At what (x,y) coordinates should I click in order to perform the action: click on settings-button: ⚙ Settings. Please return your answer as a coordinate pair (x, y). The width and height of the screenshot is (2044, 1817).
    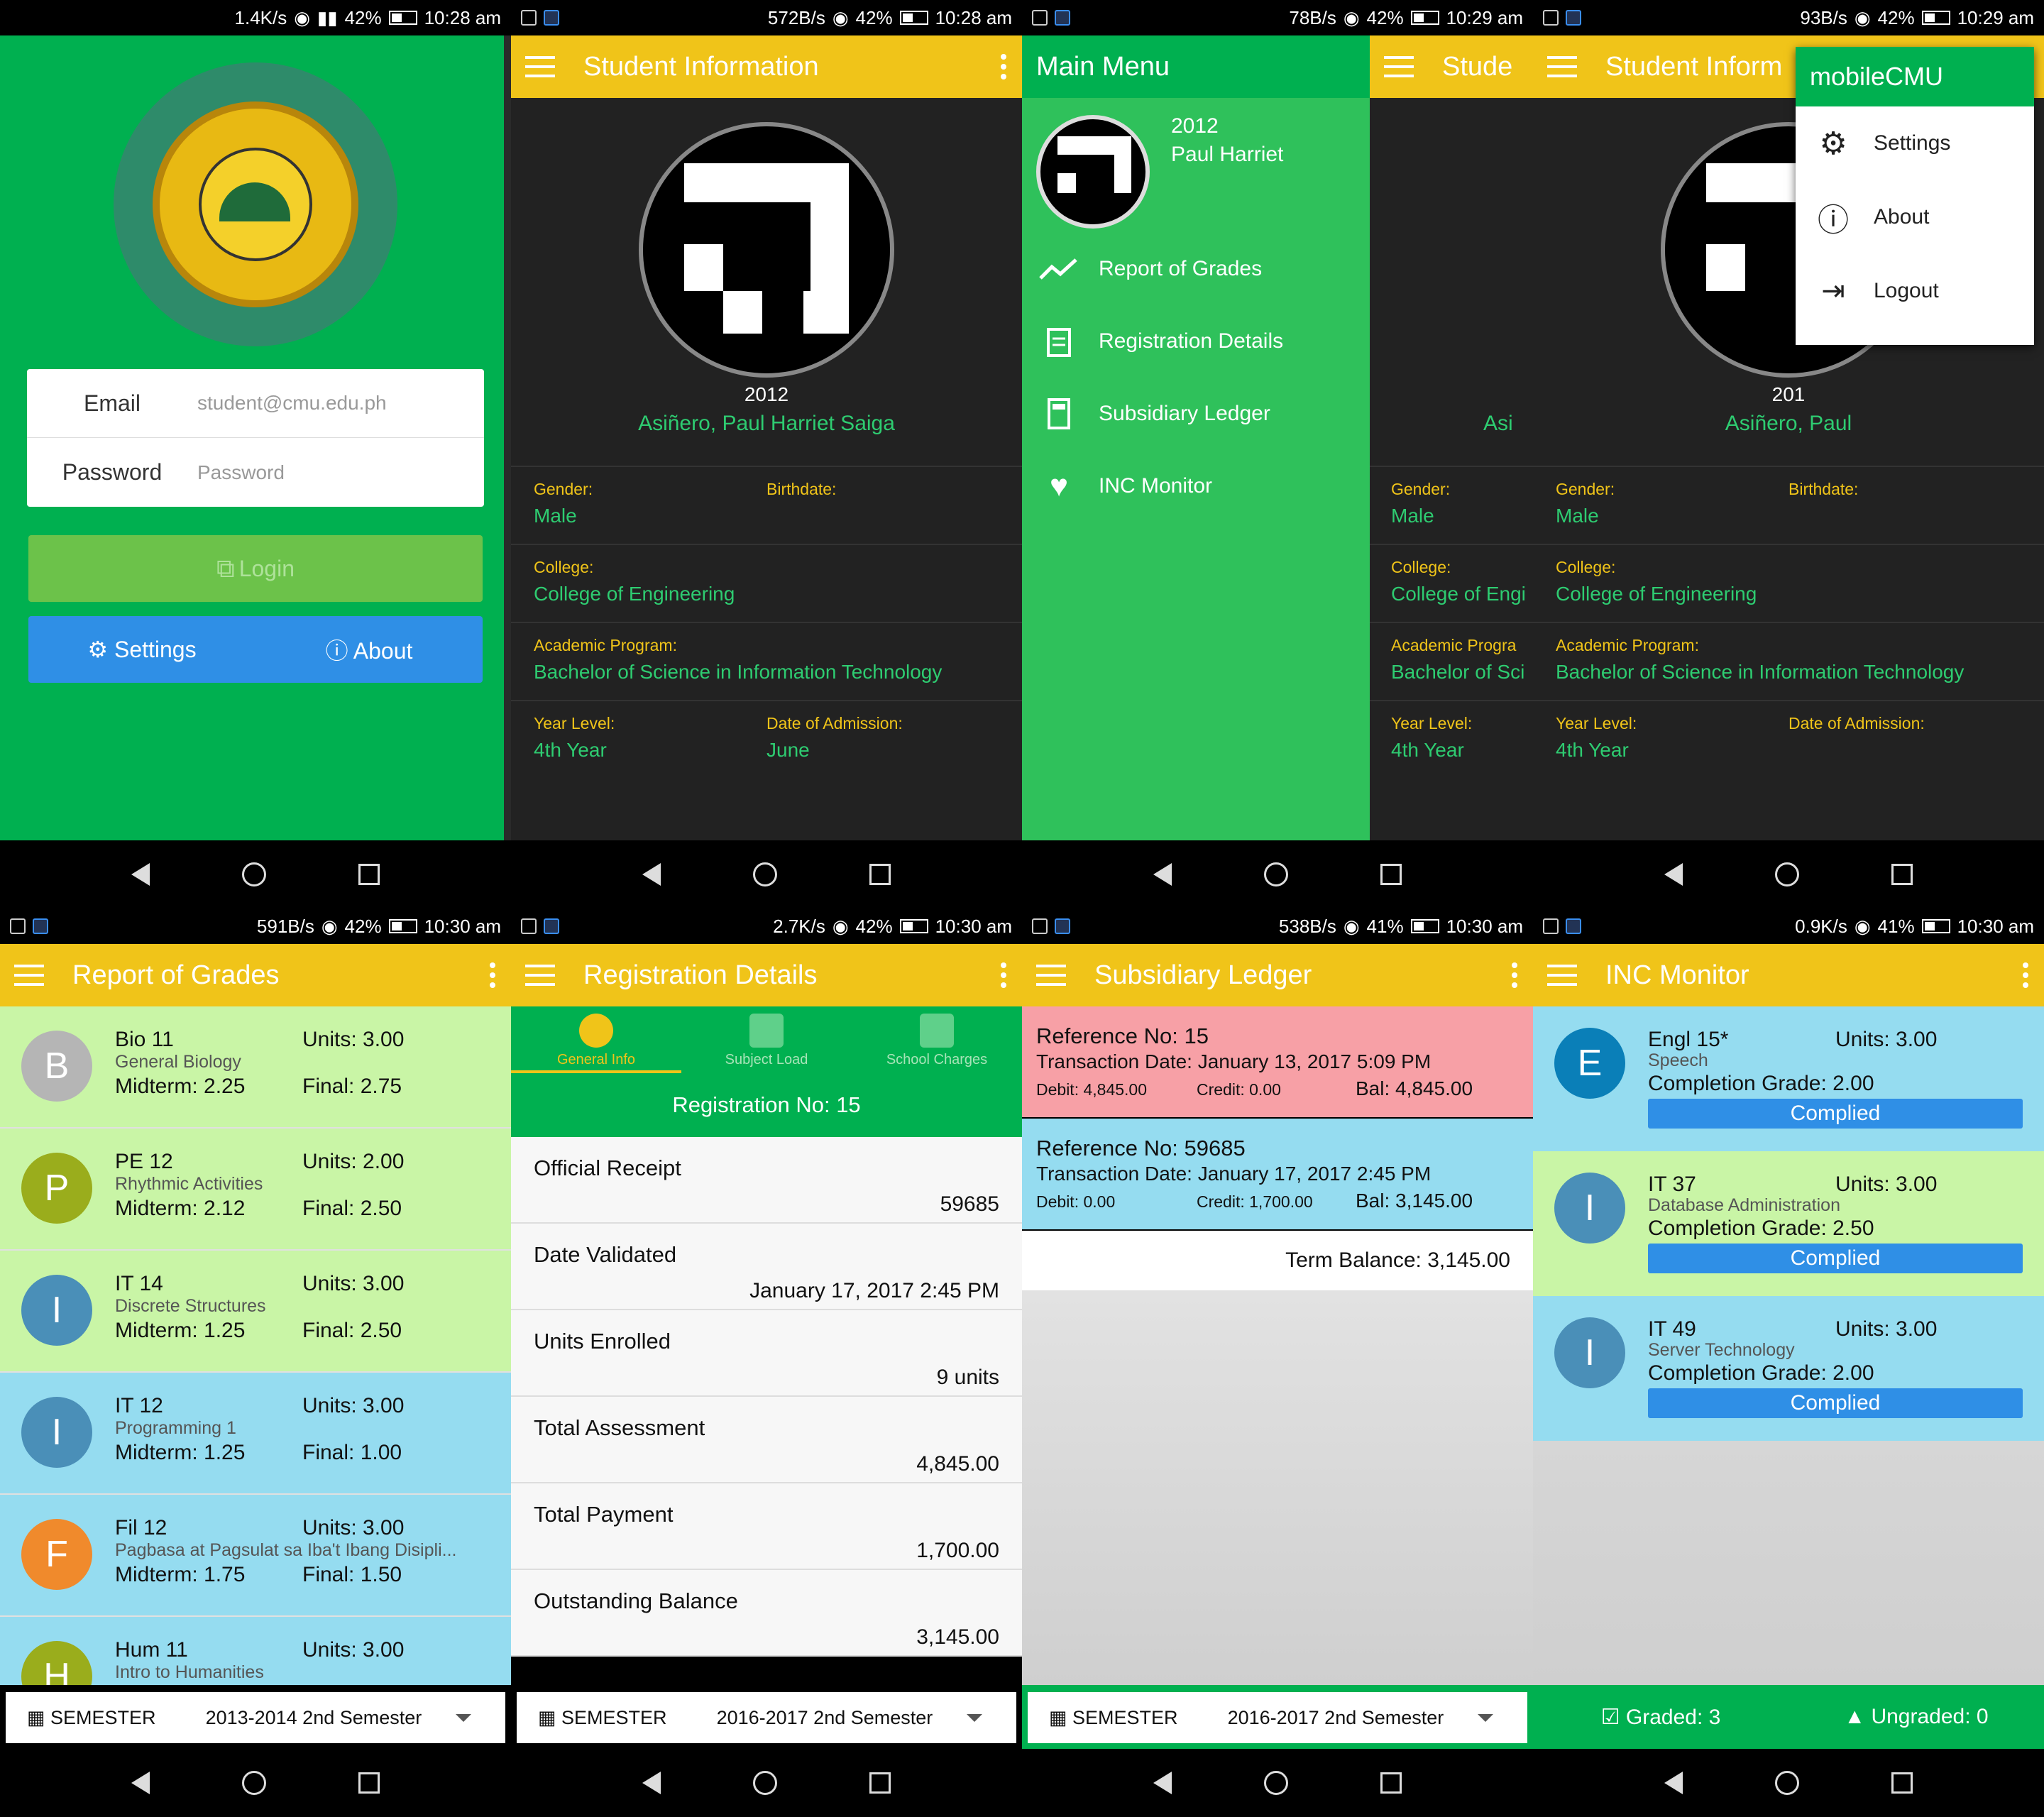
    Looking at the image, I should click on (142, 649).